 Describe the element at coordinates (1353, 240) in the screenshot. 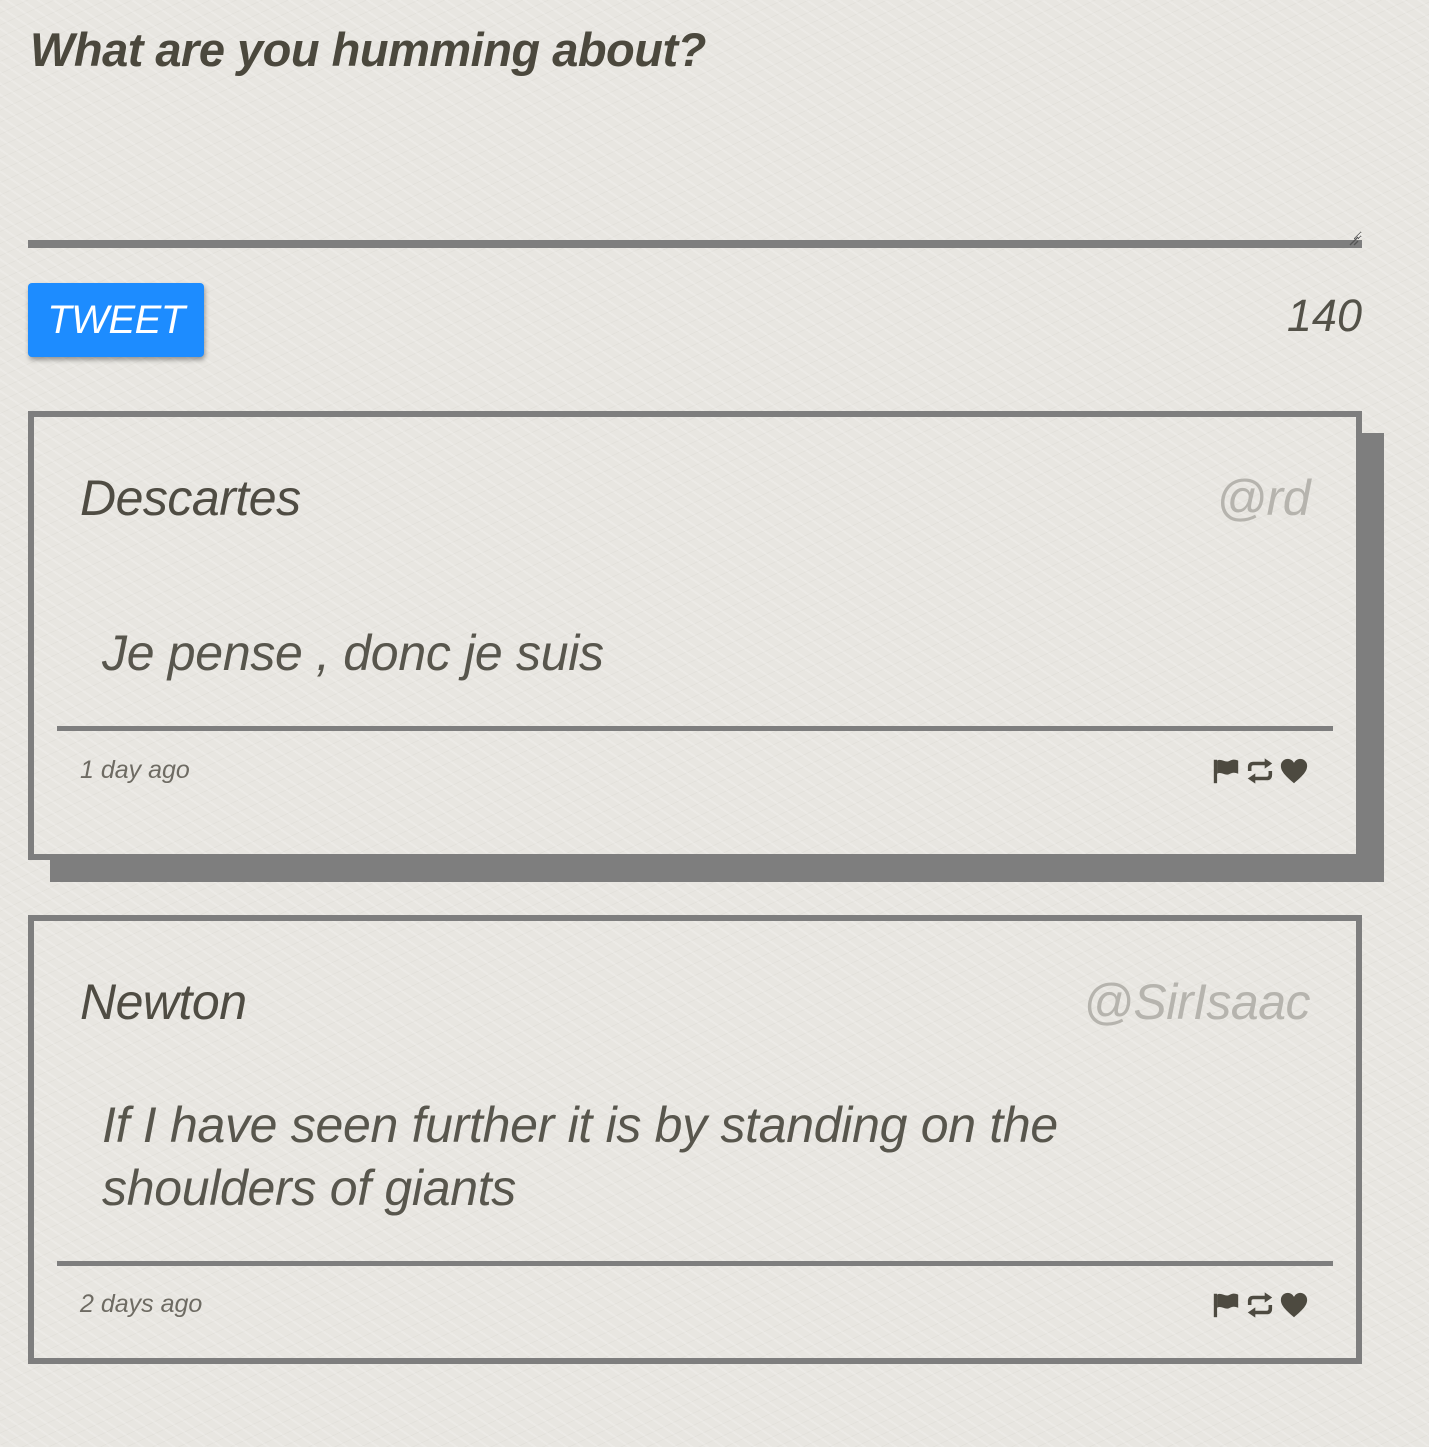

I see `resize-grip-icon` at that location.